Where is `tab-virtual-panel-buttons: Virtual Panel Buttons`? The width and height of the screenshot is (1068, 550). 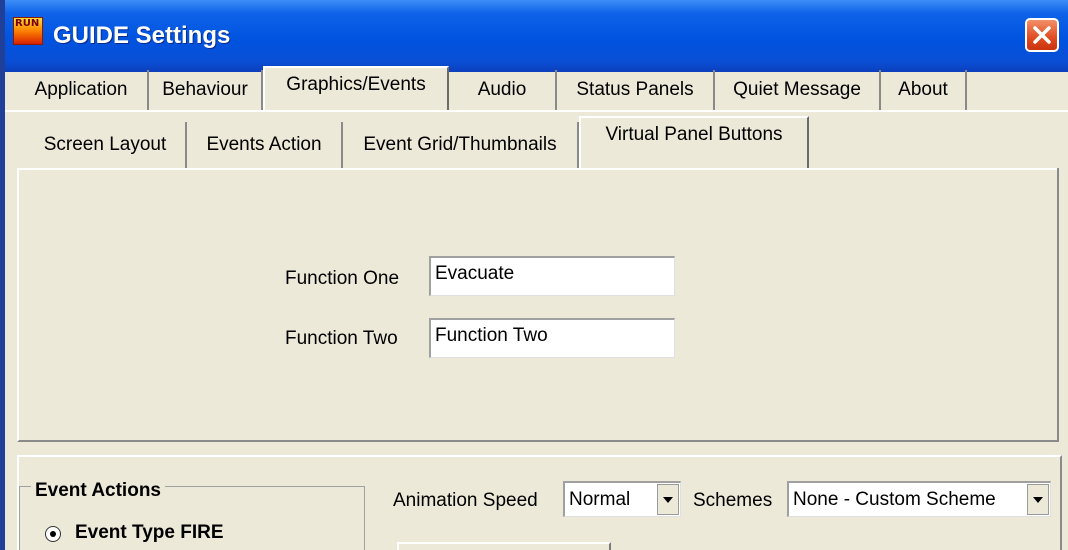 tab-virtual-panel-buttons: Virtual Panel Buttons is located at coordinates (694, 142).